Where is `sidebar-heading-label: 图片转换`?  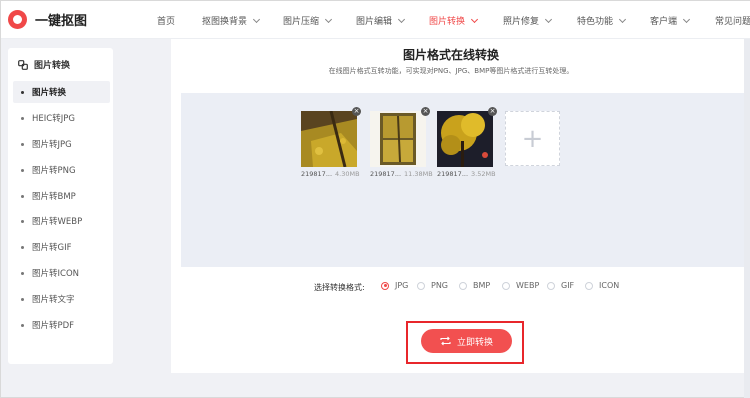
sidebar-heading-label: 图片转换 is located at coordinates (52, 66).